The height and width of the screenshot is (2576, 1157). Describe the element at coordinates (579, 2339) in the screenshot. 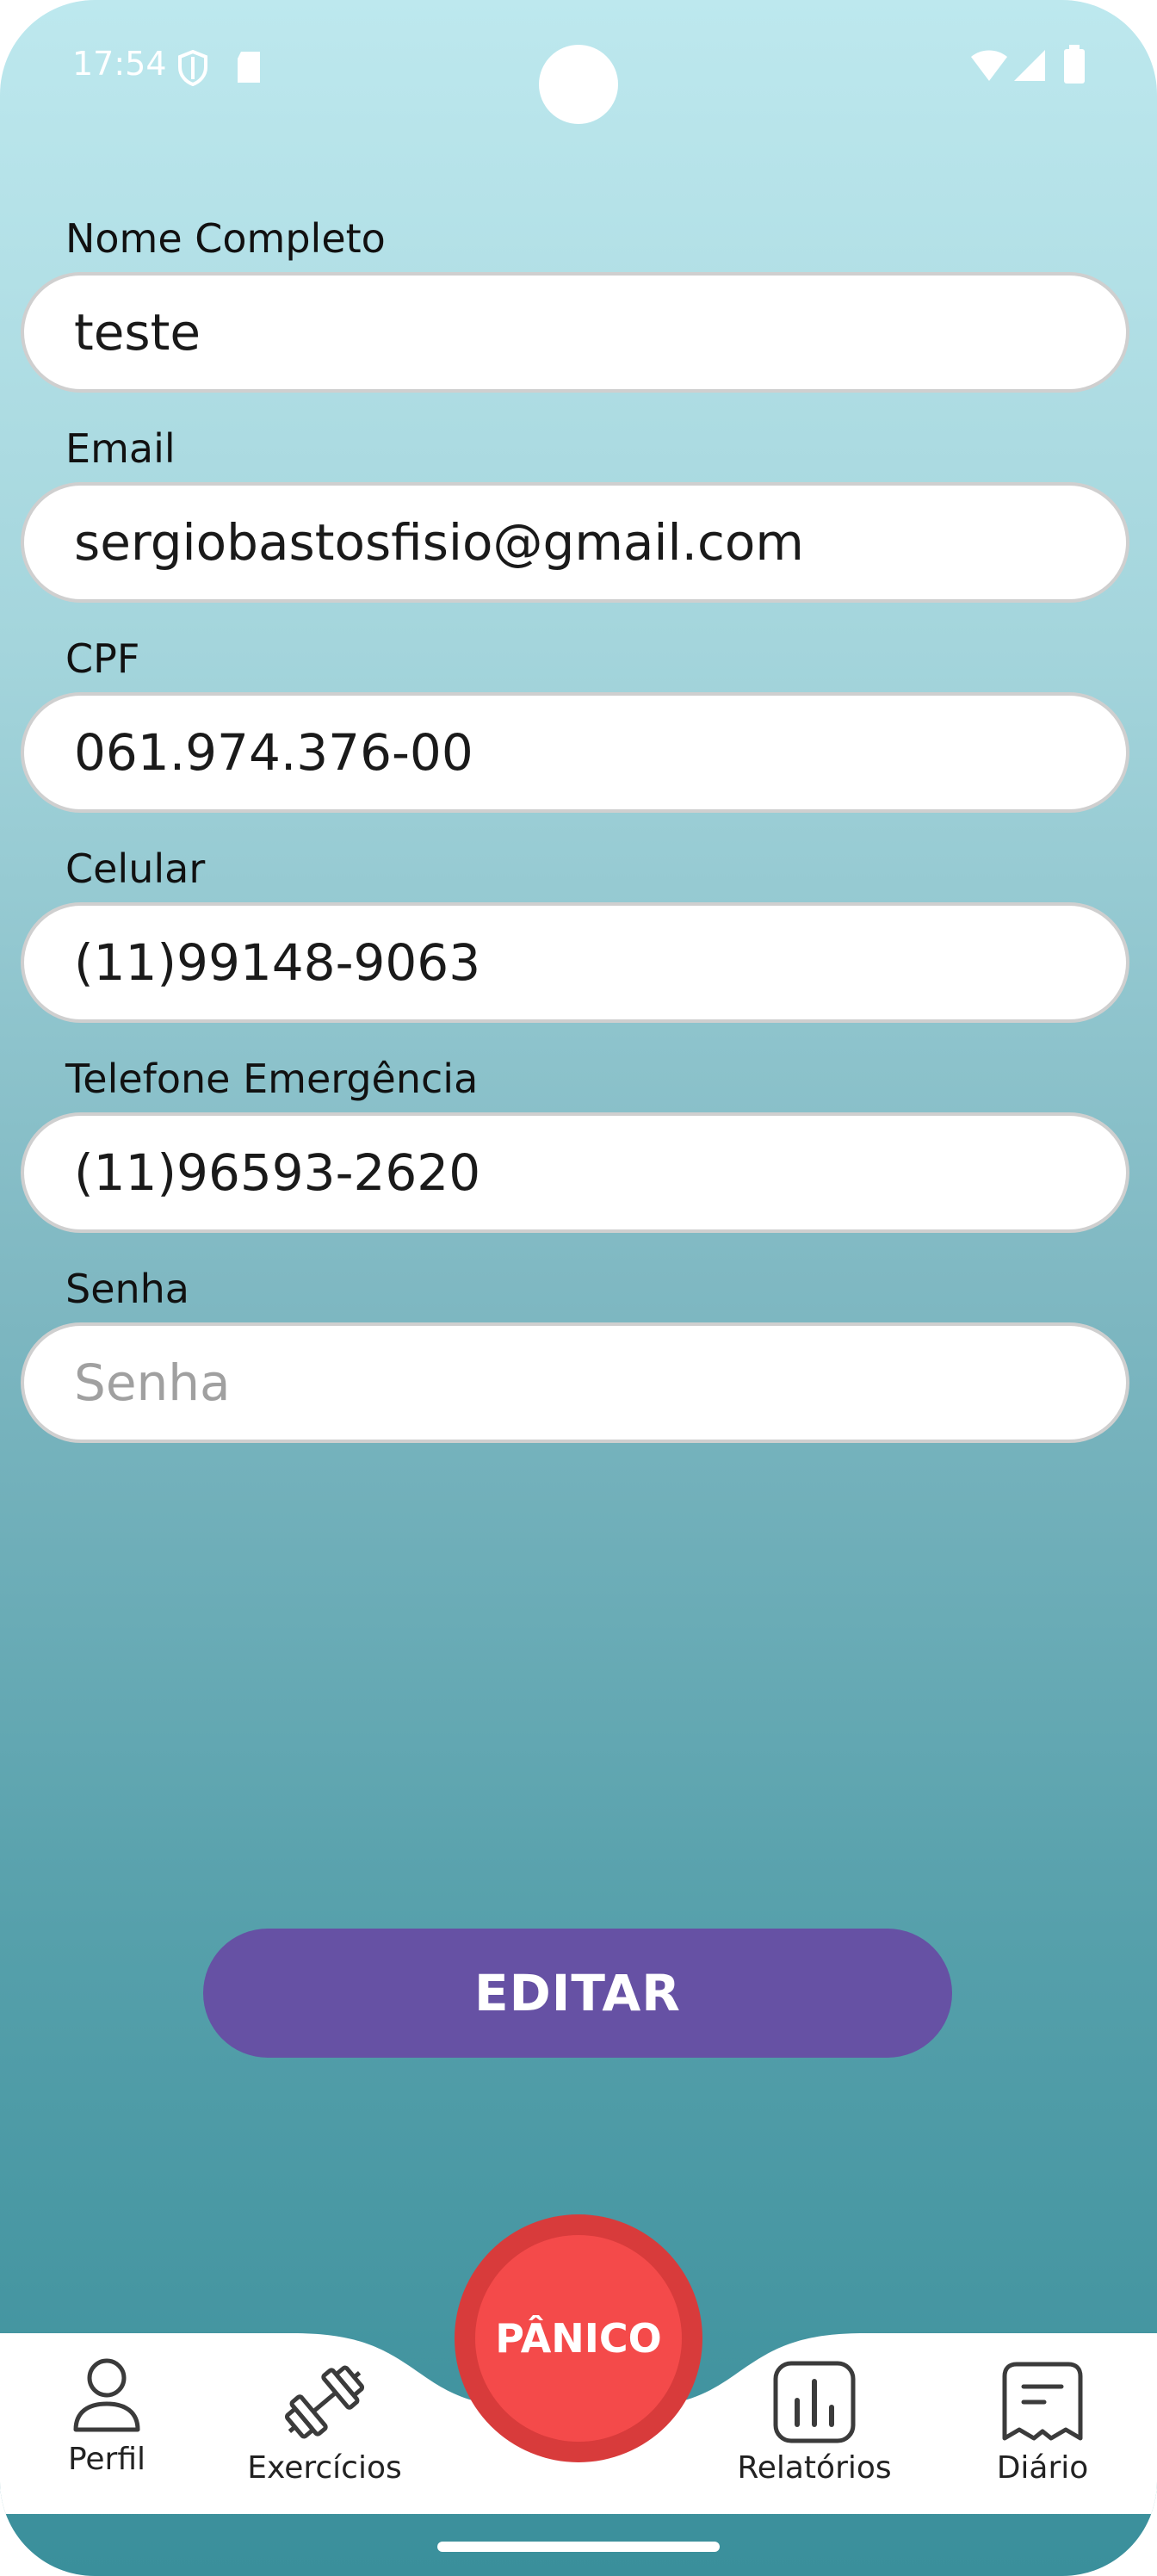

I see `panic-button: PÂNICO` at that location.